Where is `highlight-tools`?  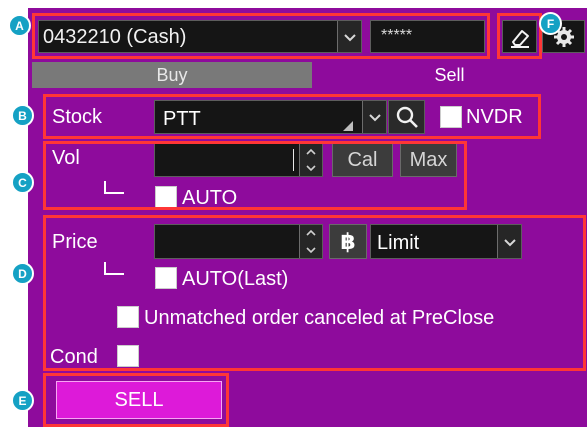 highlight-tools is located at coordinates (519, 36).